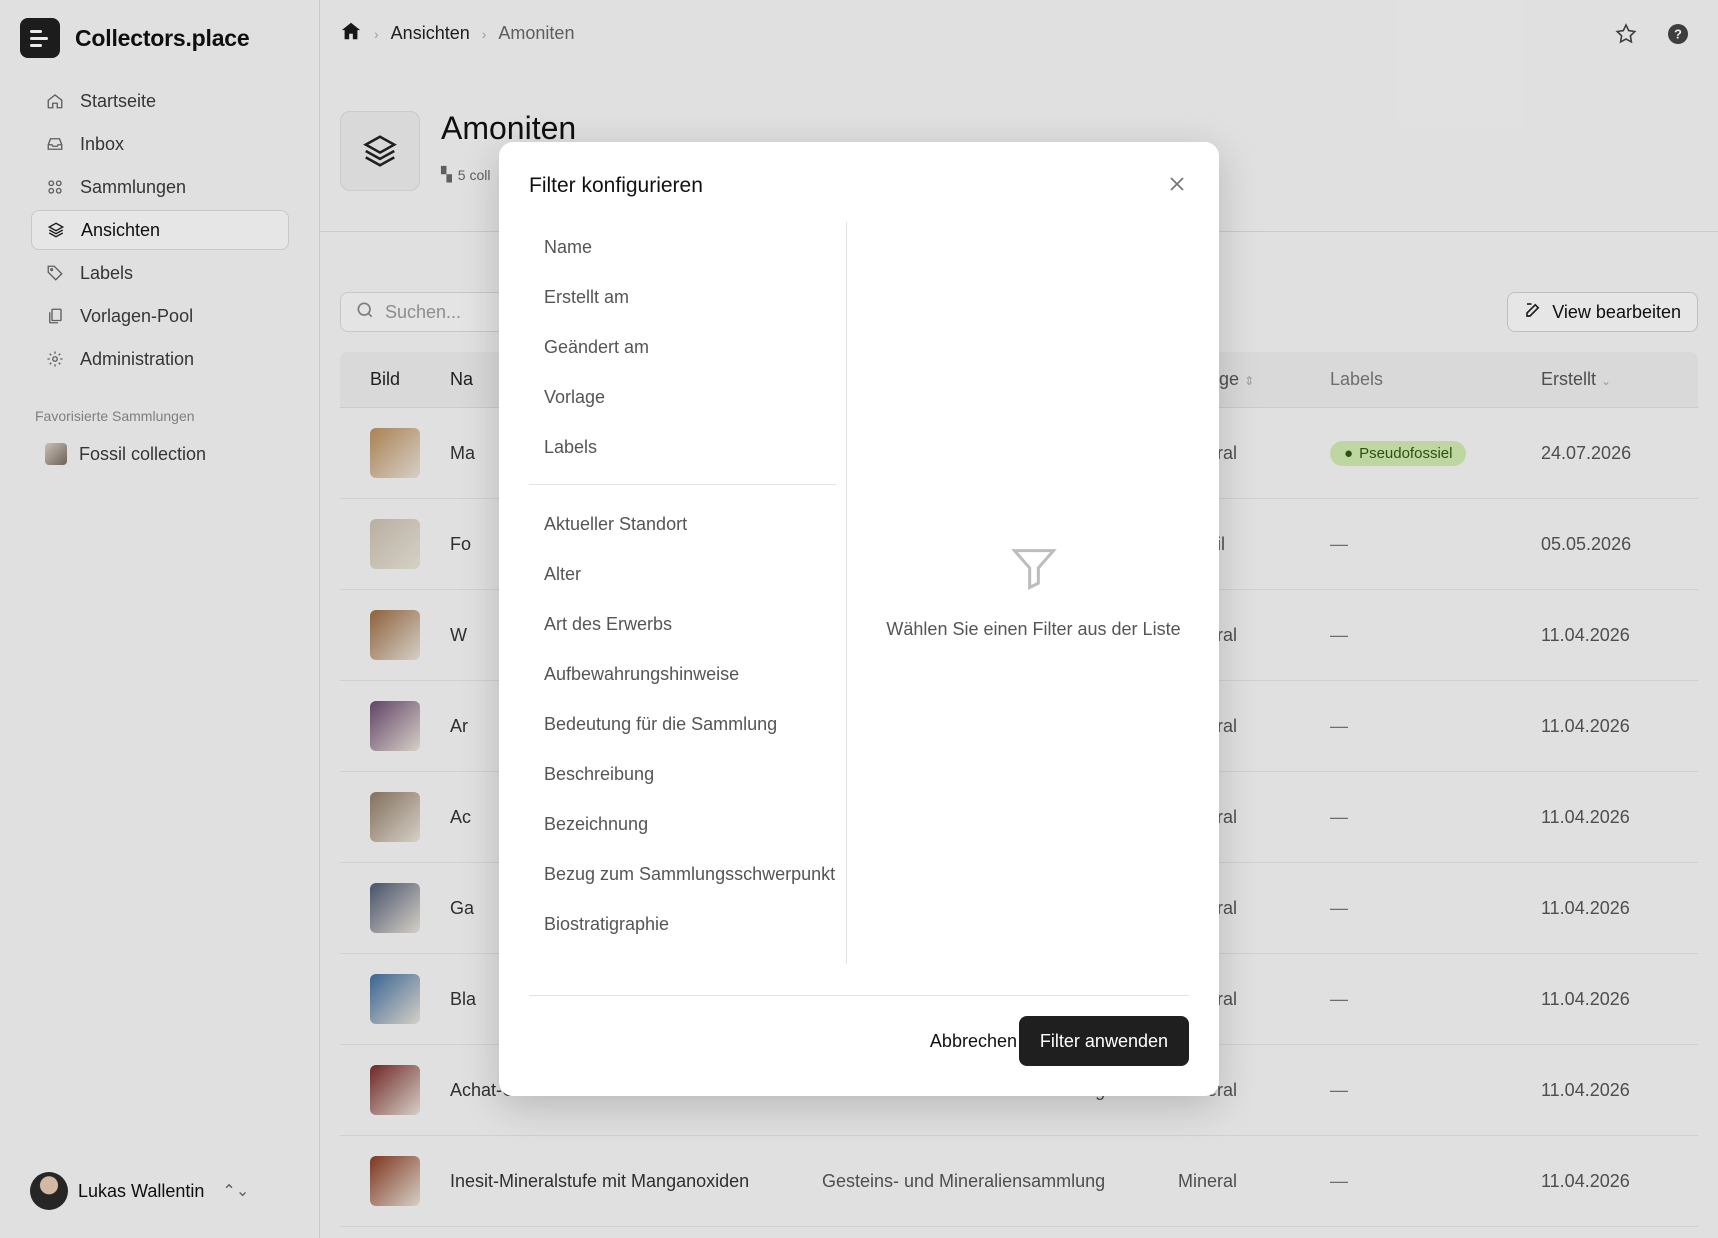 Image resolution: width=1718 pixels, height=1238 pixels. Describe the element at coordinates (1033, 629) in the screenshot. I see `empty-state-text: Wählen Sie einen Filter aus der Liste` at that location.